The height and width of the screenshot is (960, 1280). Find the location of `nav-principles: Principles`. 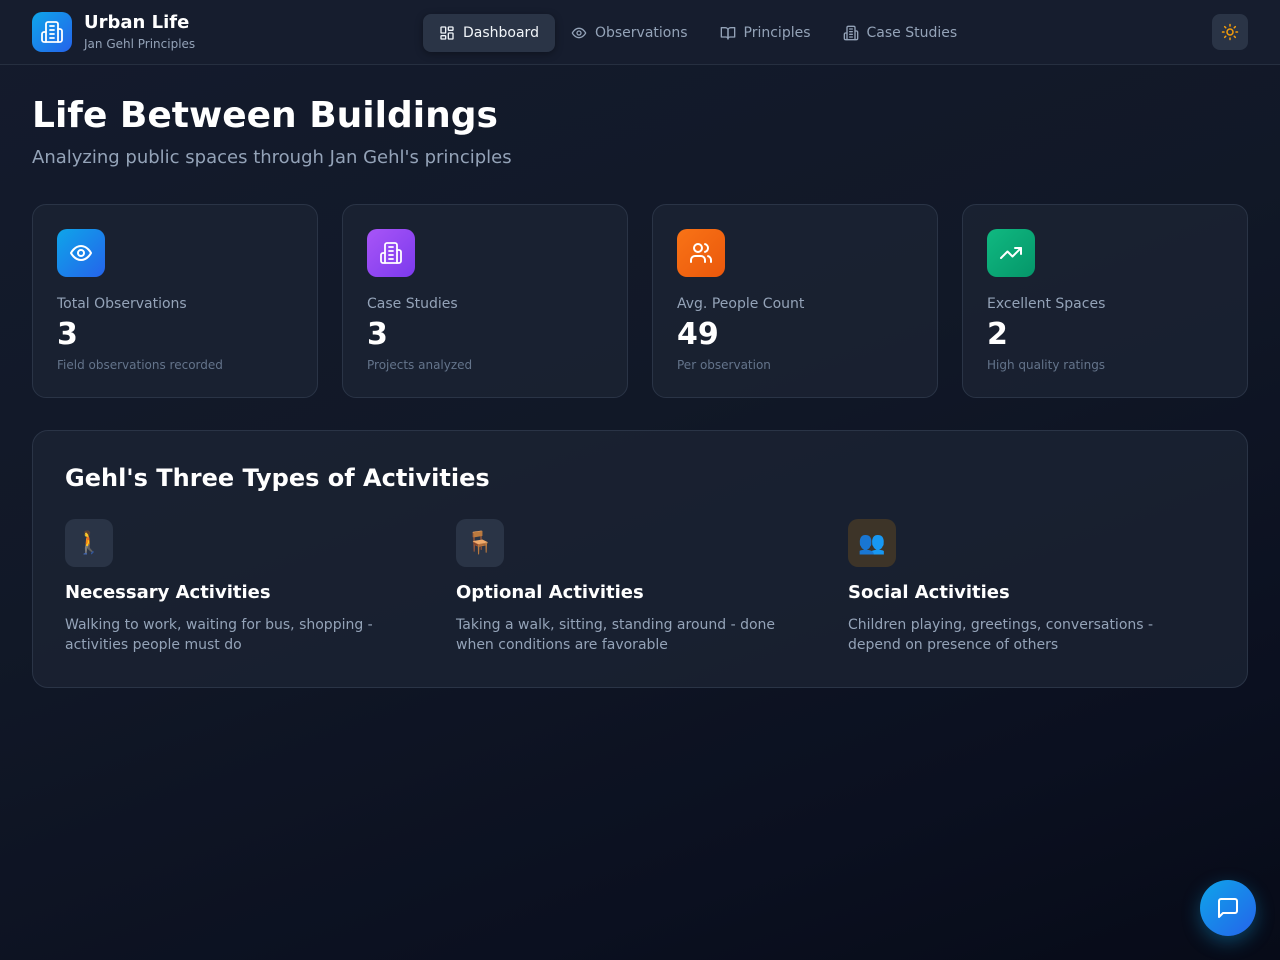

nav-principles: Principles is located at coordinates (765, 33).